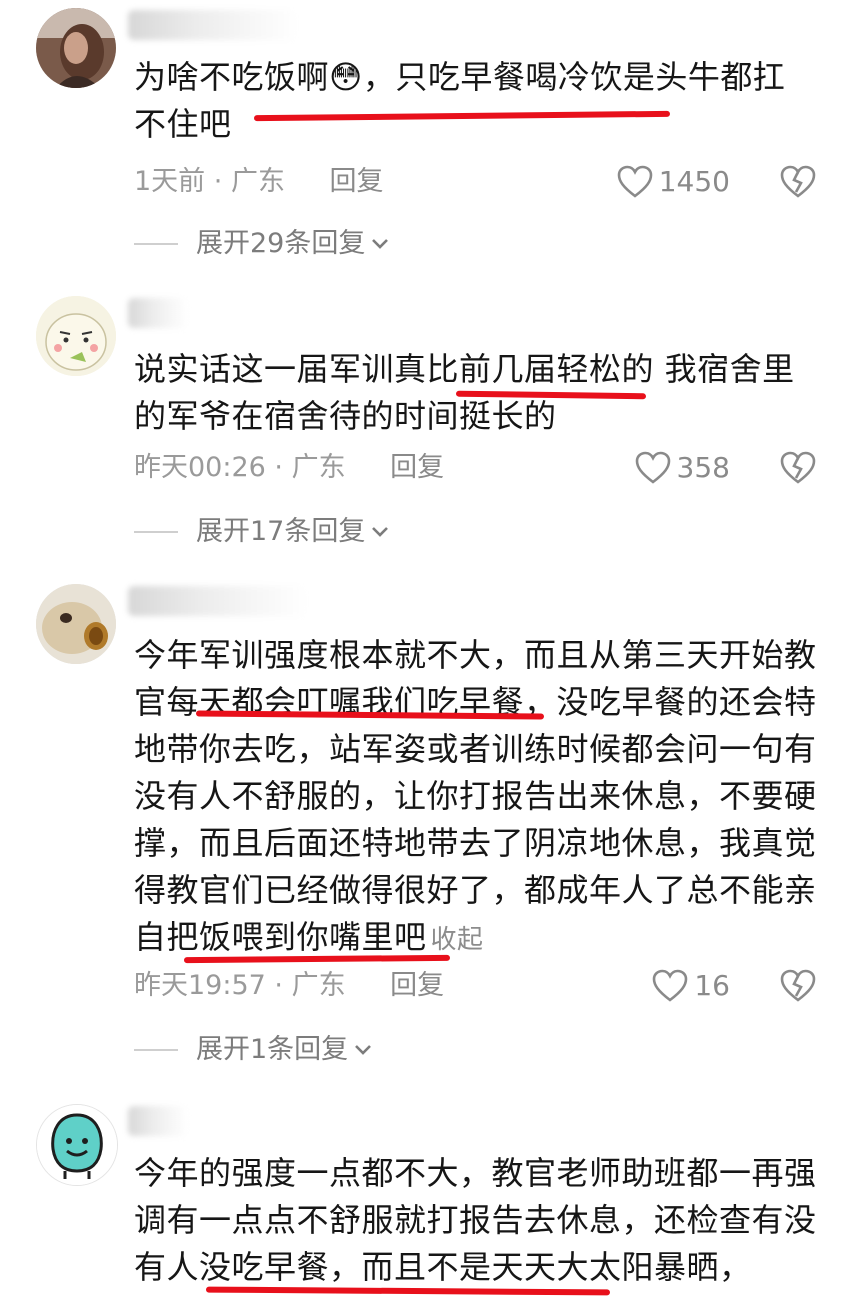  I want to click on expand-replies-label: 展开17条回复, so click(281, 531).